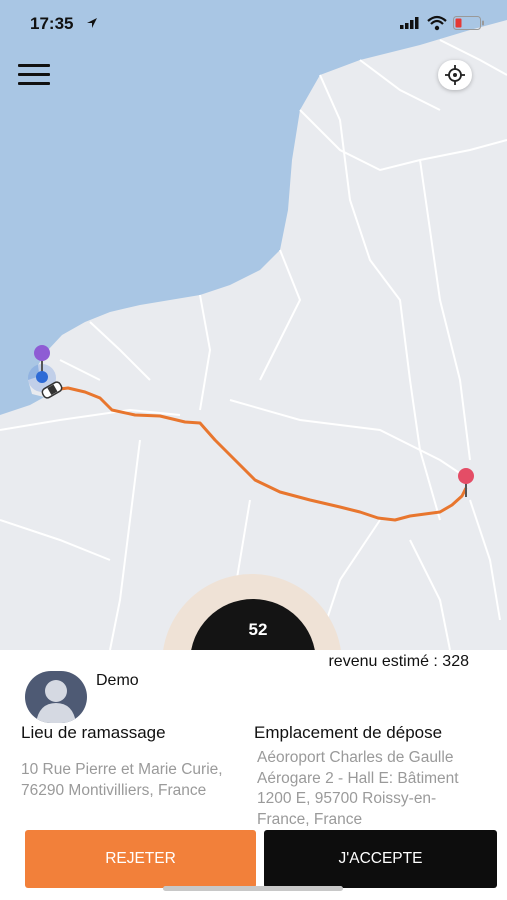  What do you see at coordinates (52, 23) in the screenshot?
I see `status-time: 17:35` at bounding box center [52, 23].